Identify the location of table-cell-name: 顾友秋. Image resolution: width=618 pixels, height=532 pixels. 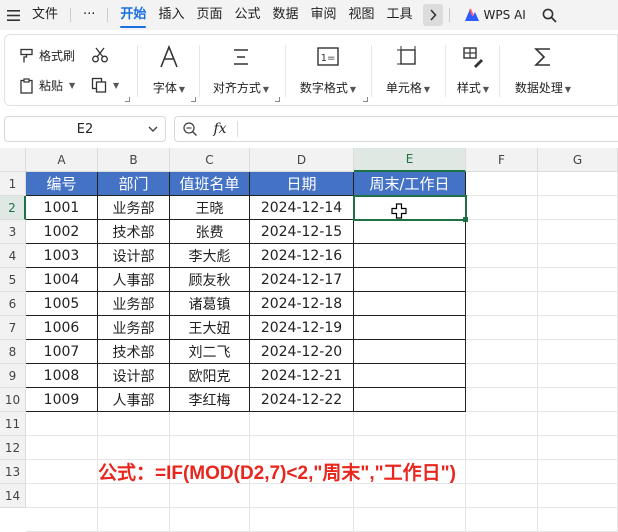
(210, 280).